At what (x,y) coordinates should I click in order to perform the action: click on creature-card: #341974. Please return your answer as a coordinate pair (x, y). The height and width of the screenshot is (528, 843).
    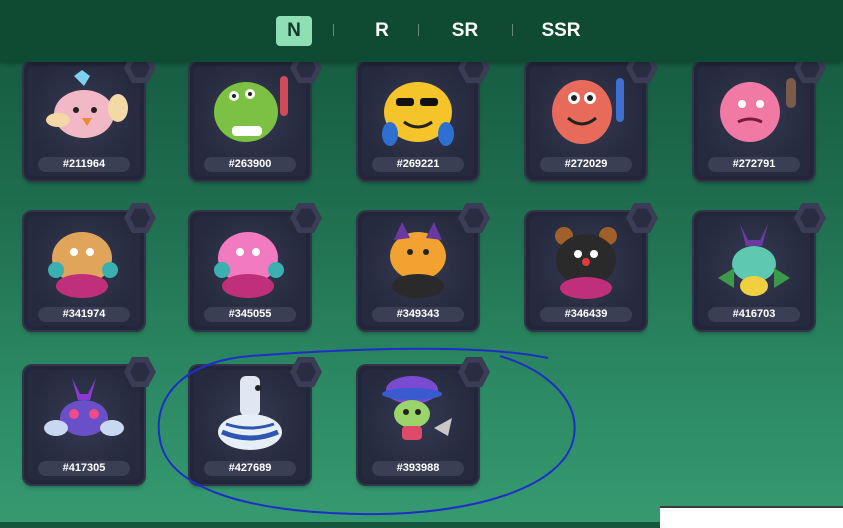
    Looking at the image, I should click on (90, 266).